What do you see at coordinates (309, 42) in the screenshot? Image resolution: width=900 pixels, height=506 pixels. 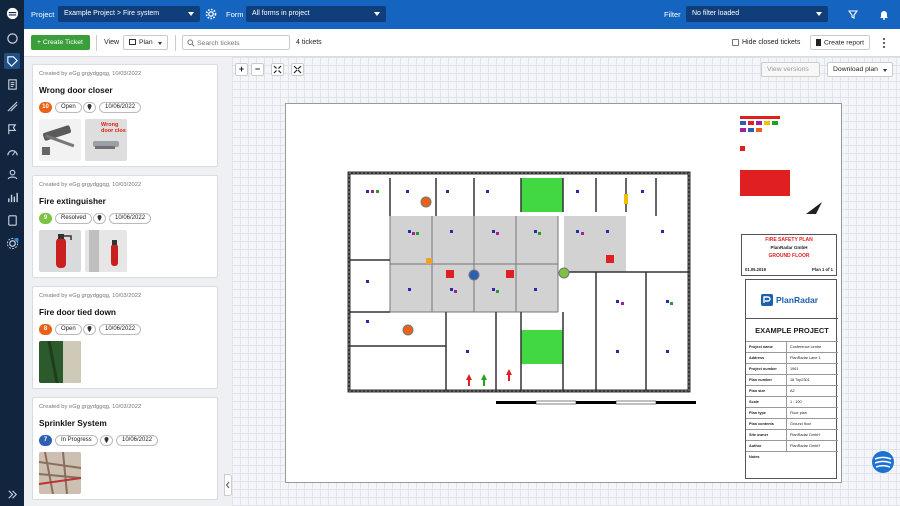 I see `ticket-count: 4 tickets` at bounding box center [309, 42].